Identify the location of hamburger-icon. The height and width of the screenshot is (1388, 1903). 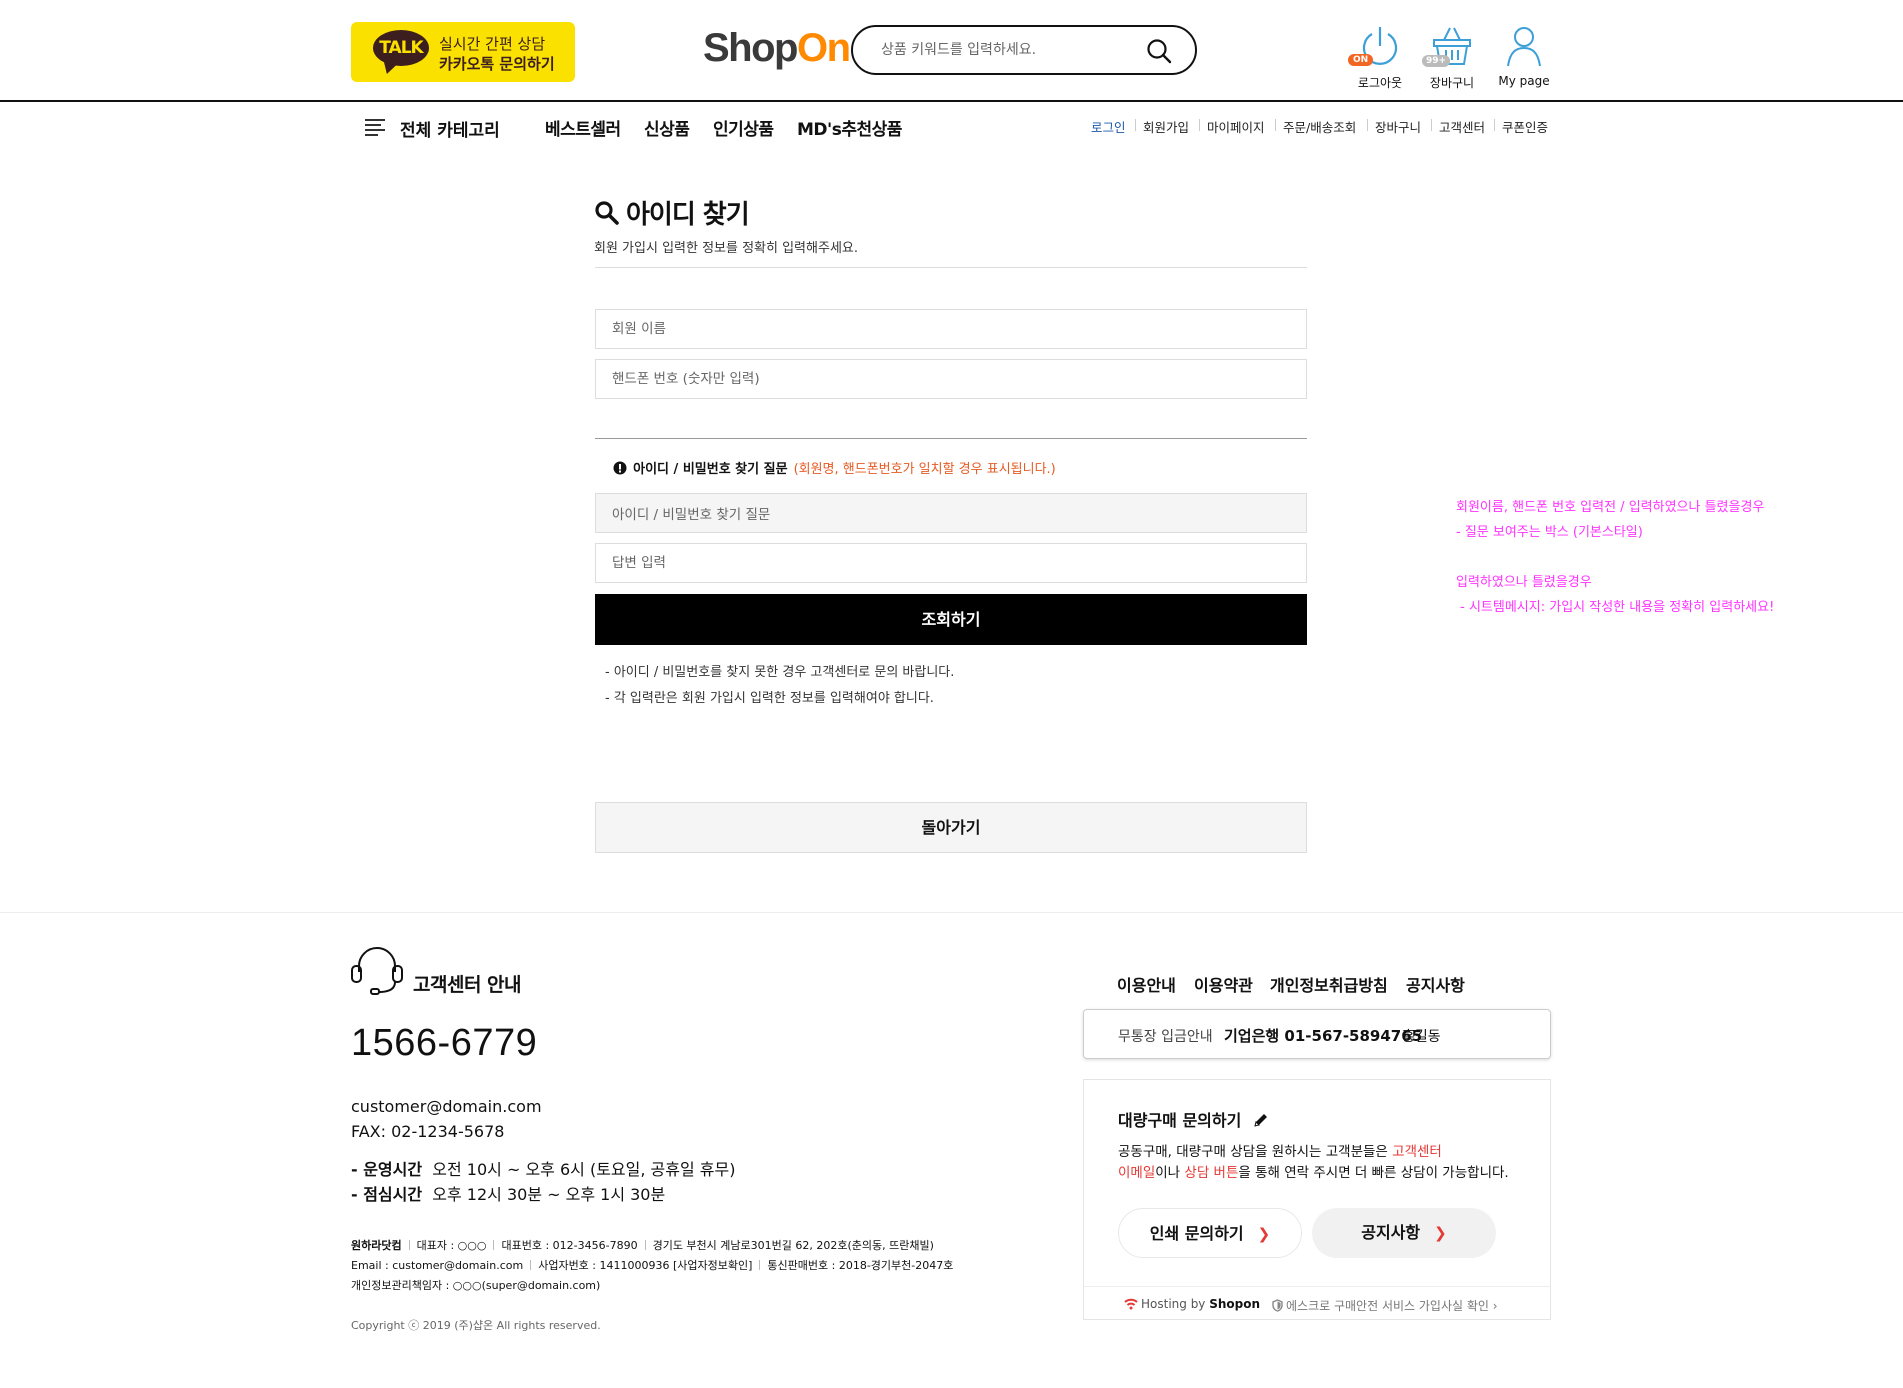
(375, 127).